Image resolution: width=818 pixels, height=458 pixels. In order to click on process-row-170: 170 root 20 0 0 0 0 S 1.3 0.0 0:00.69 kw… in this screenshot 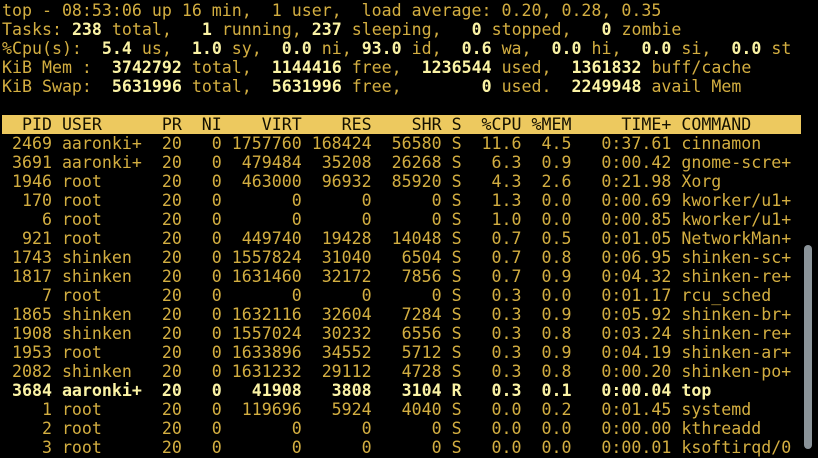, I will do `click(402, 200)`.